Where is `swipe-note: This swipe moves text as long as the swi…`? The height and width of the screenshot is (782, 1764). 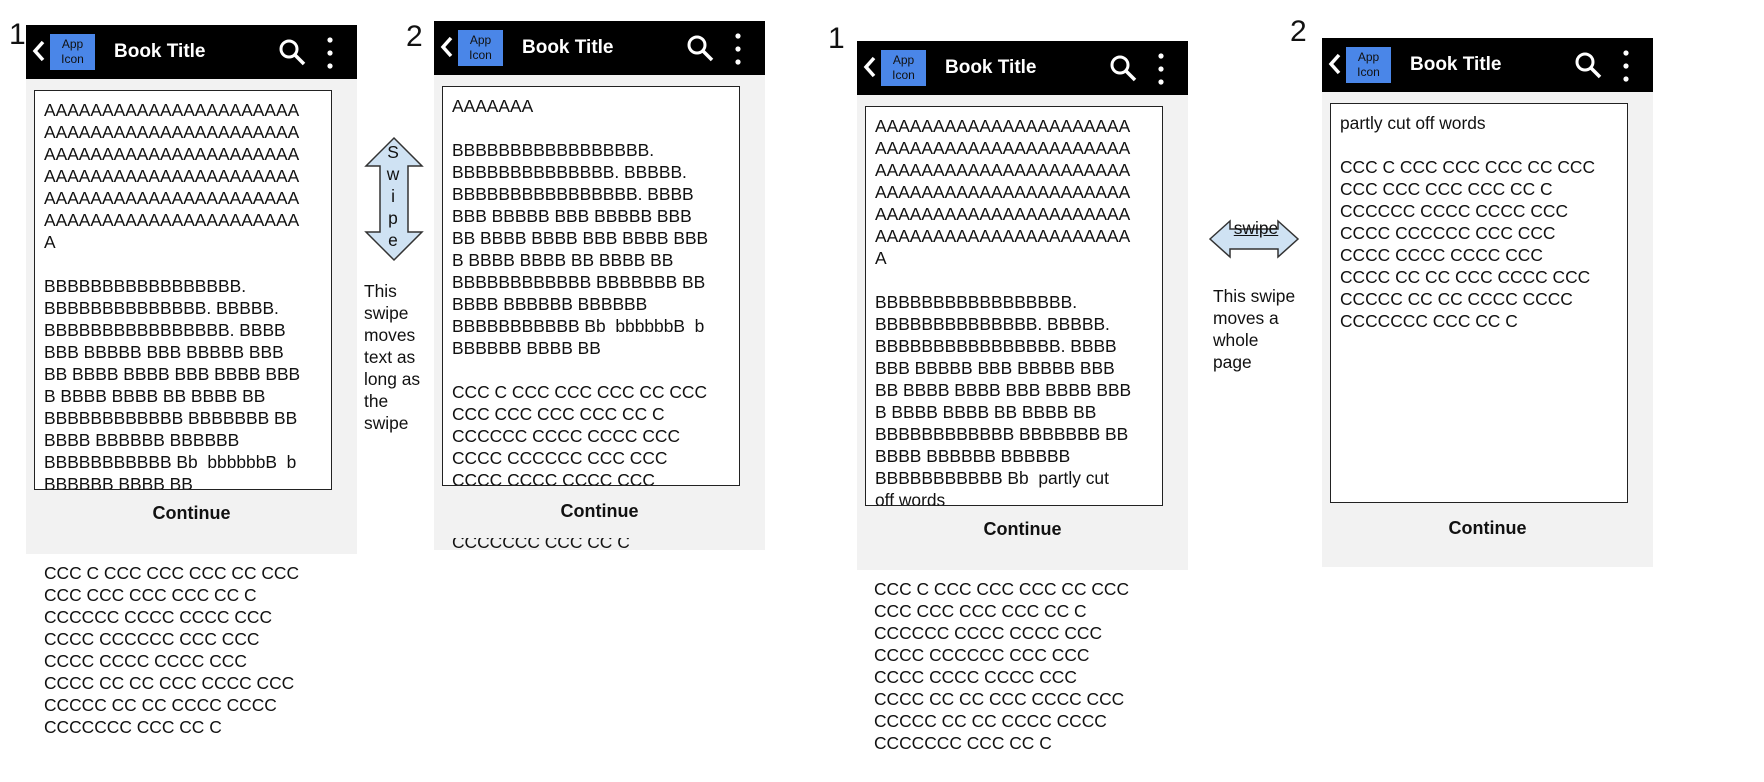 swipe-note: This swipe moves text as long as the swi… is located at coordinates (392, 357).